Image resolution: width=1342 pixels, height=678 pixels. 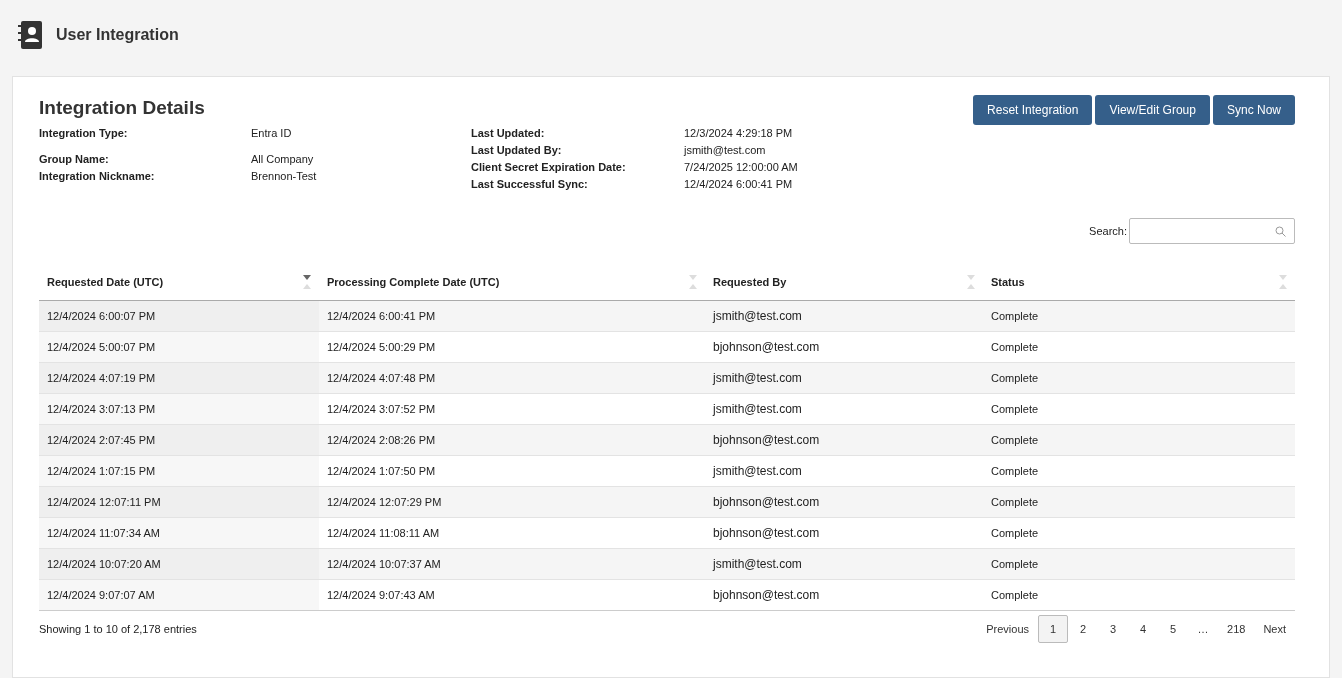 I want to click on contact-book-icon, so click(x=30, y=35).